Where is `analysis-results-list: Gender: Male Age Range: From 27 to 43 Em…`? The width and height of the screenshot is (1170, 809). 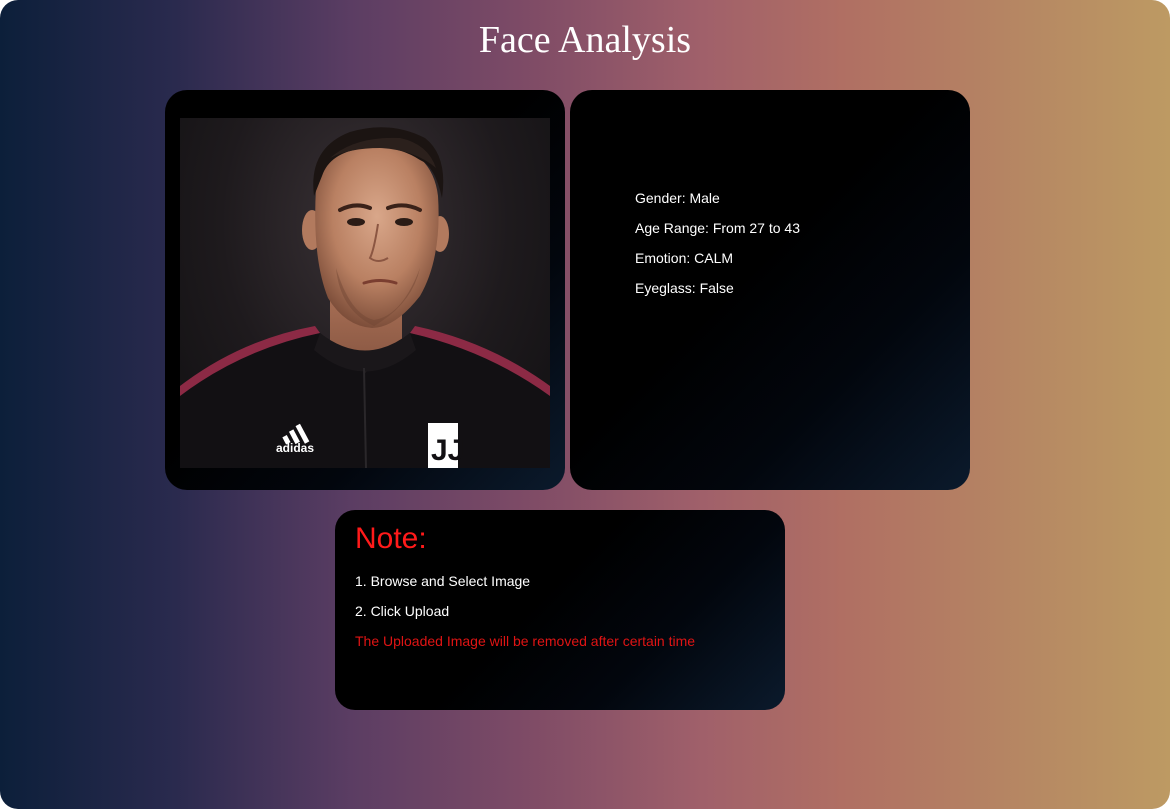 analysis-results-list: Gender: Male Age Range: From 27 to 43 Em… is located at coordinates (717, 248).